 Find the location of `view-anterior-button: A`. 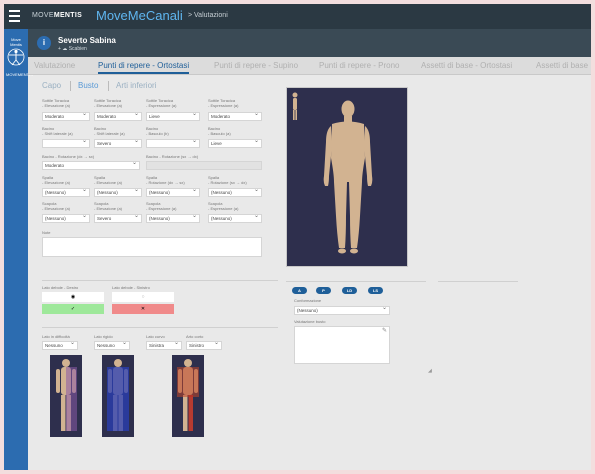

view-anterior-button: A is located at coordinates (299, 290).